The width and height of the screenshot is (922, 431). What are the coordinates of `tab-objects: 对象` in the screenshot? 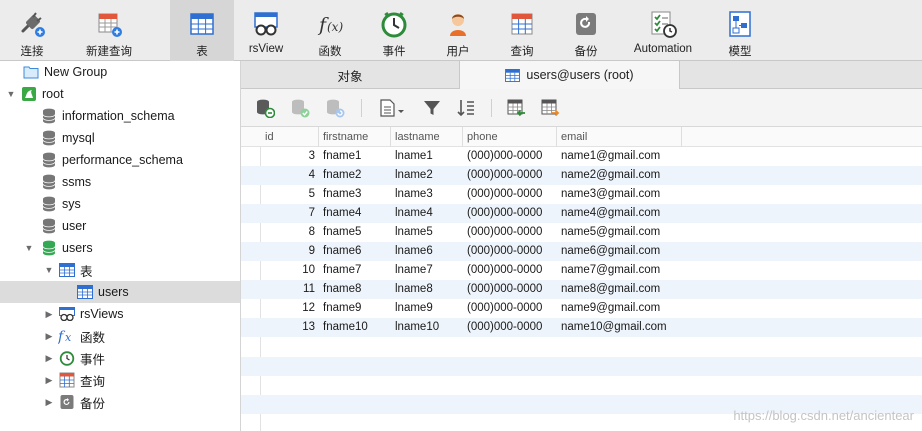 It's located at (350, 75).